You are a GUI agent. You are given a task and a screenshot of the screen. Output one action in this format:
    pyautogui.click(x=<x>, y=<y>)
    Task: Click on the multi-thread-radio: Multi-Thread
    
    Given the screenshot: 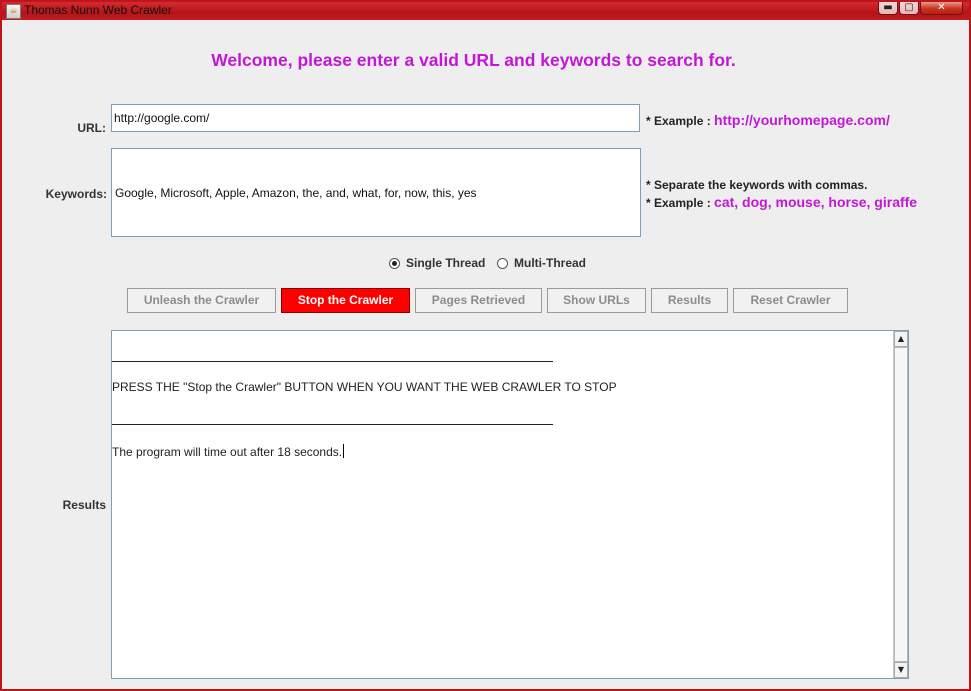 What is the action you would take?
    pyautogui.click(x=541, y=263)
    